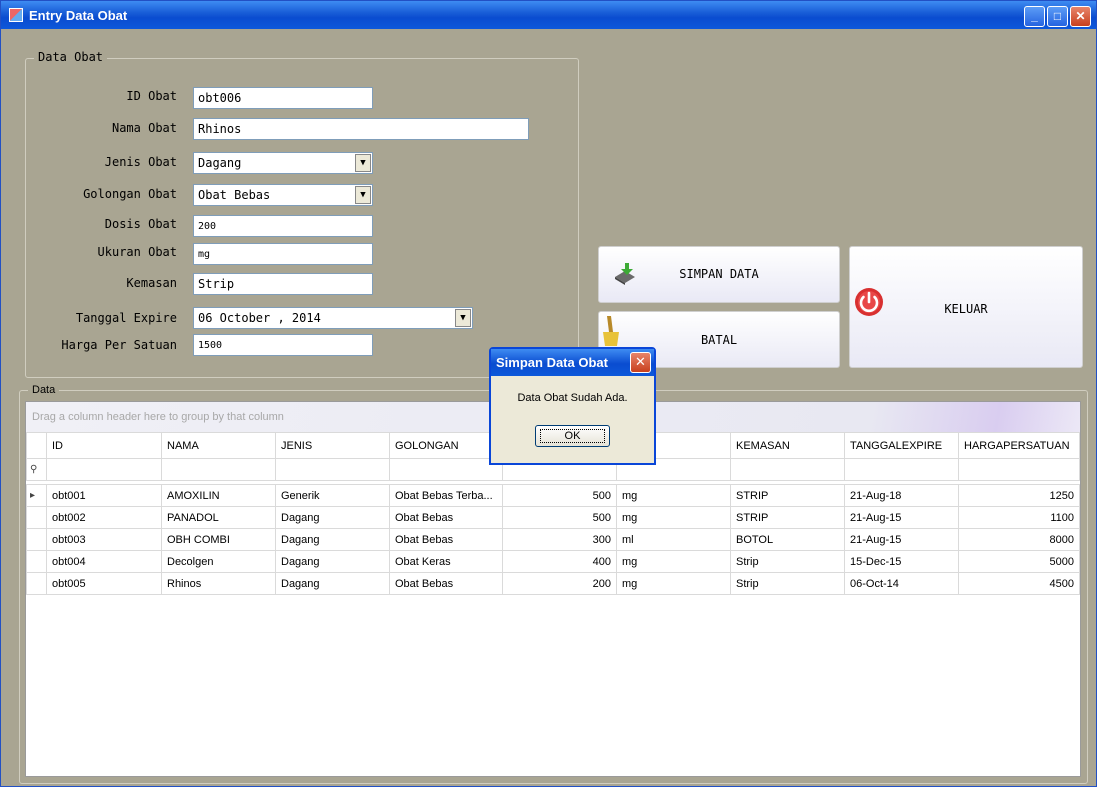  What do you see at coordinates (259, 318) in the screenshot?
I see `tanggal-expire-value: 06 October , 2014` at bounding box center [259, 318].